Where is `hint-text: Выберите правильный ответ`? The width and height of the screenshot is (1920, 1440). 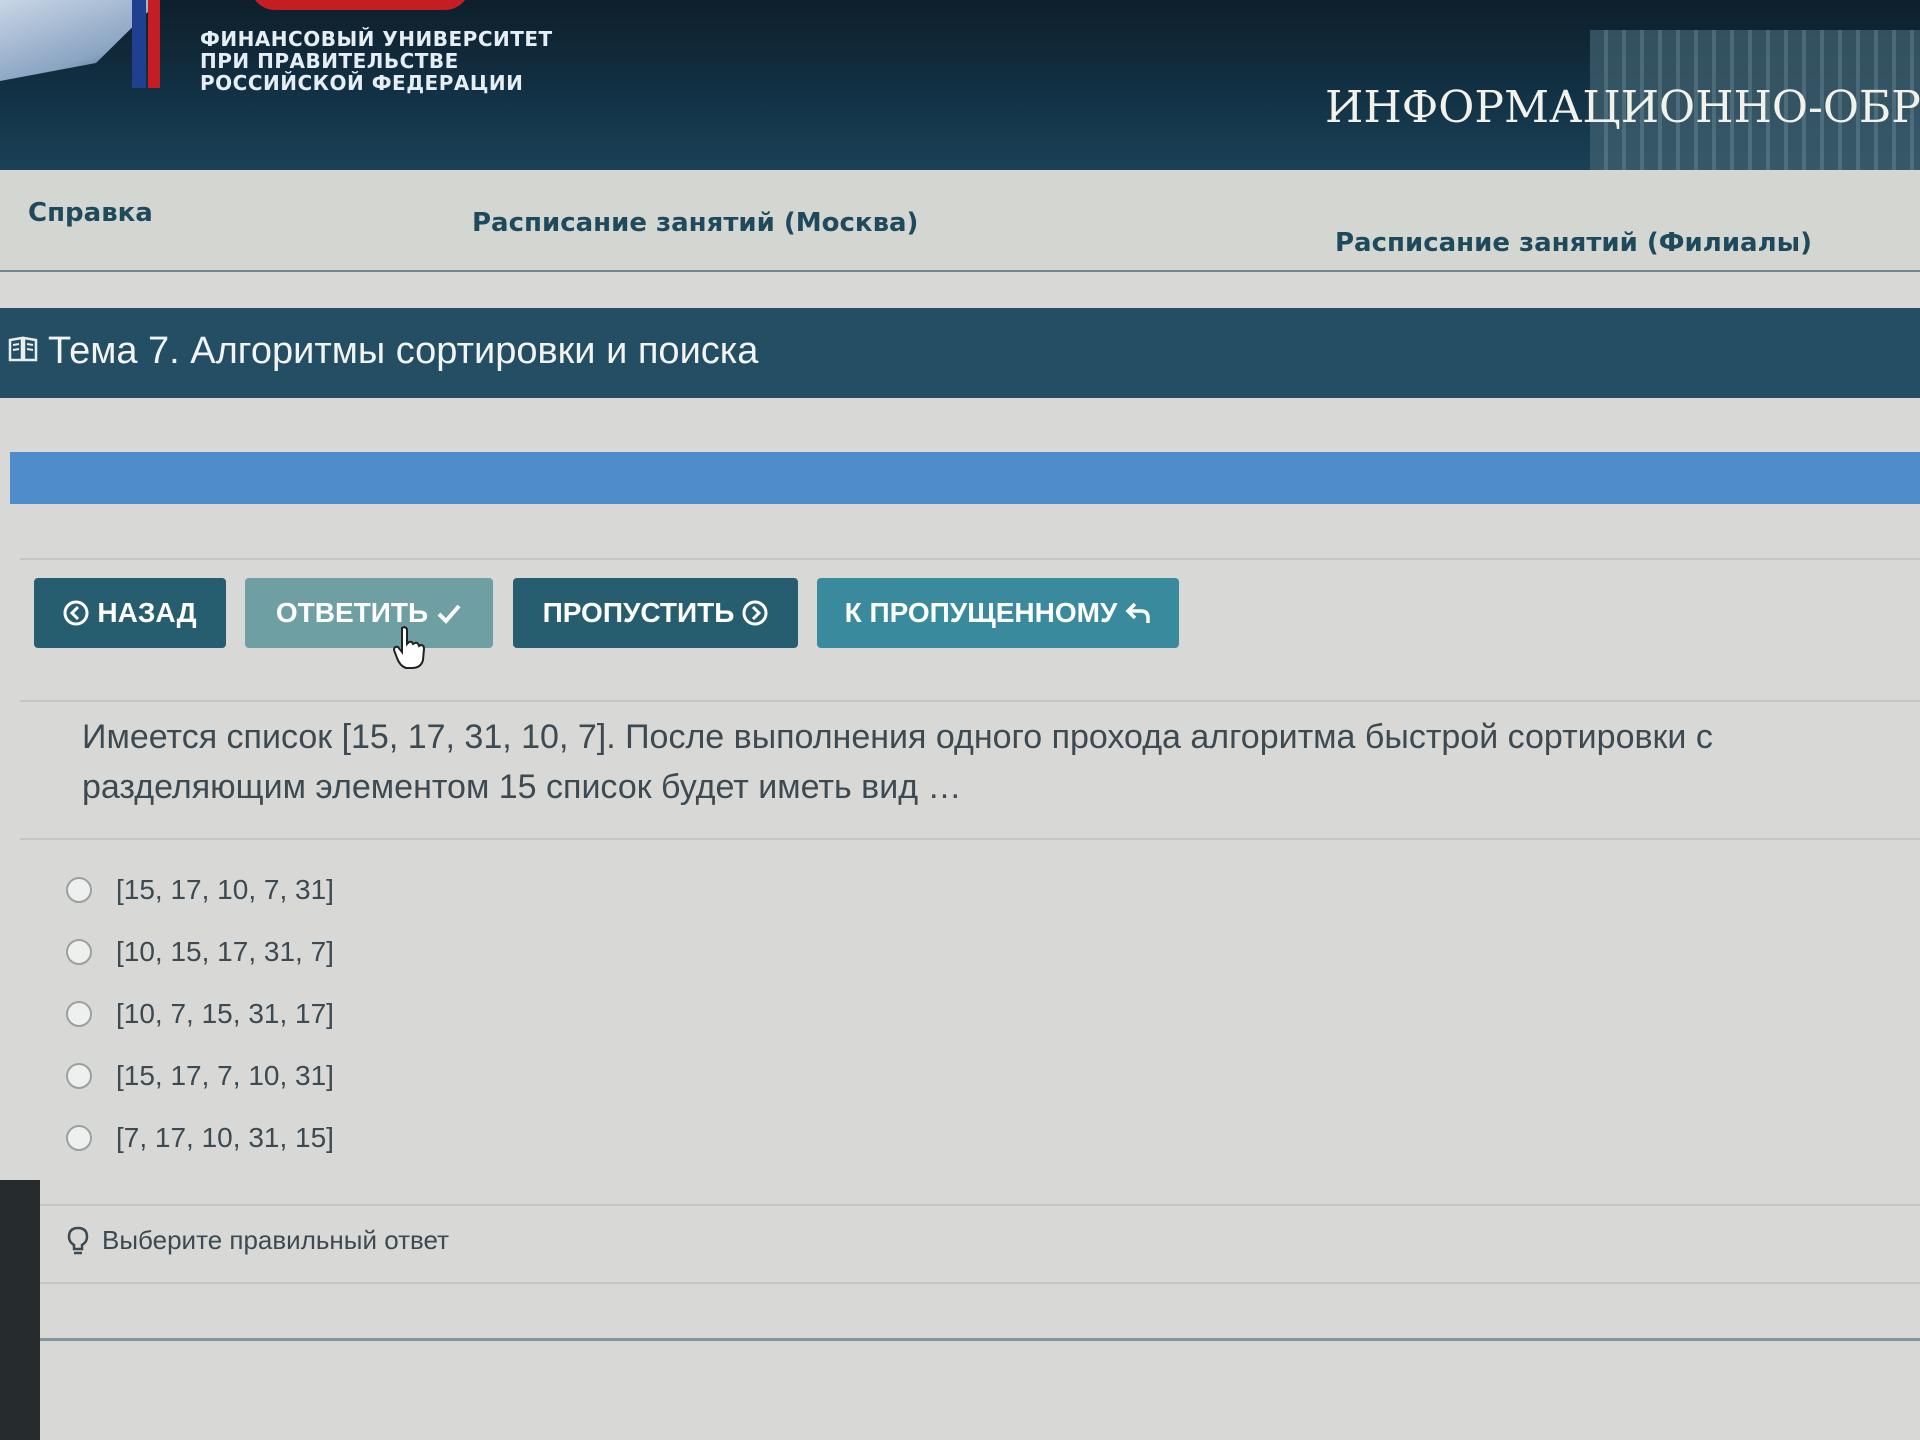 hint-text: Выберите правильный ответ is located at coordinates (276, 1240).